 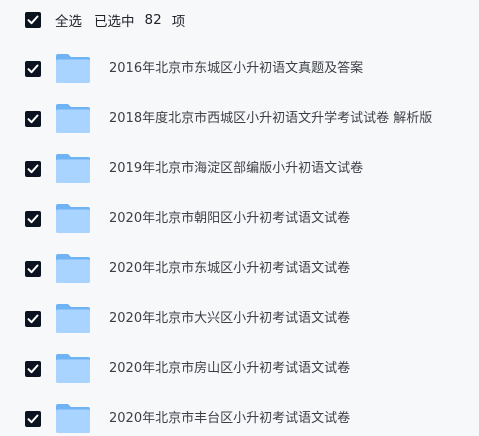 What do you see at coordinates (229, 269) in the screenshot?
I see `file-name: 2020年北京市东城区小升初考试语文试卷` at bounding box center [229, 269].